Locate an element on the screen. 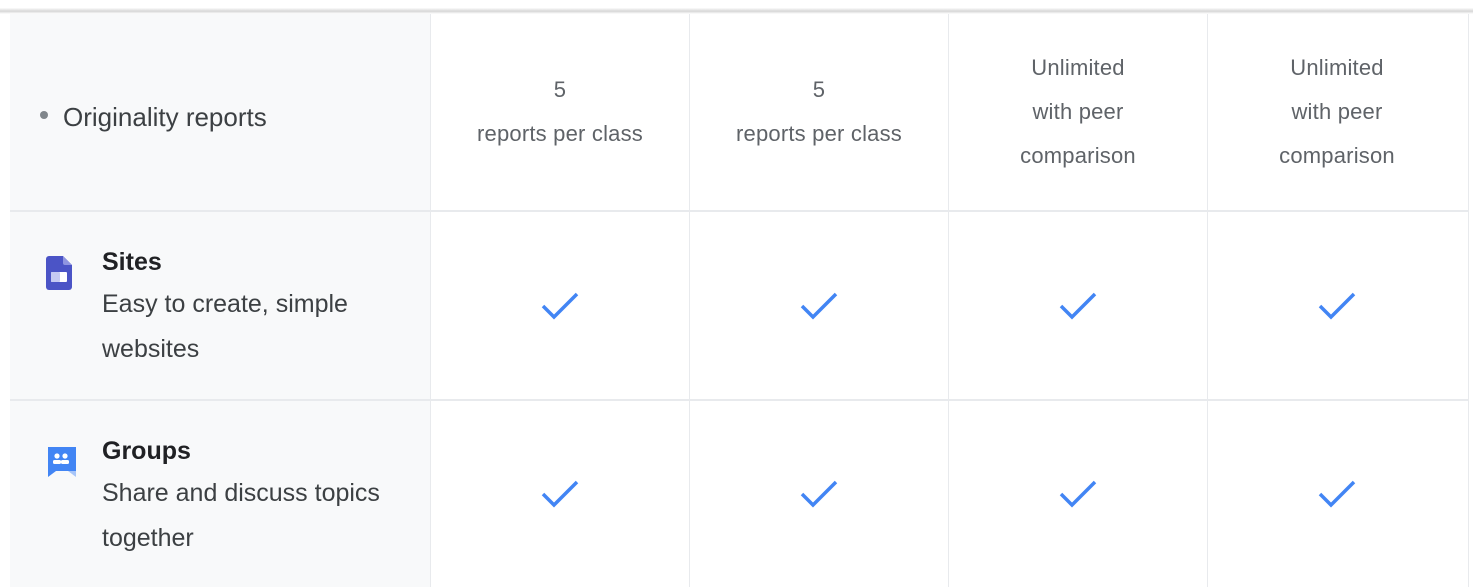 This screenshot has width=1473, height=587. plan-3-sites-check is located at coordinates (1078, 305).